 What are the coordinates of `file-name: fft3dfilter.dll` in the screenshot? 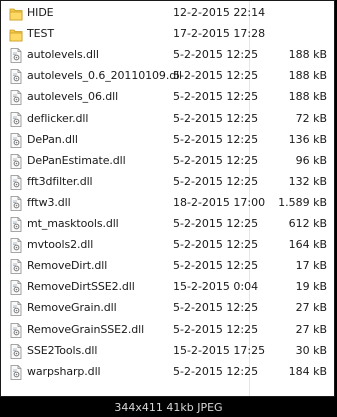 It's located at (60, 181).